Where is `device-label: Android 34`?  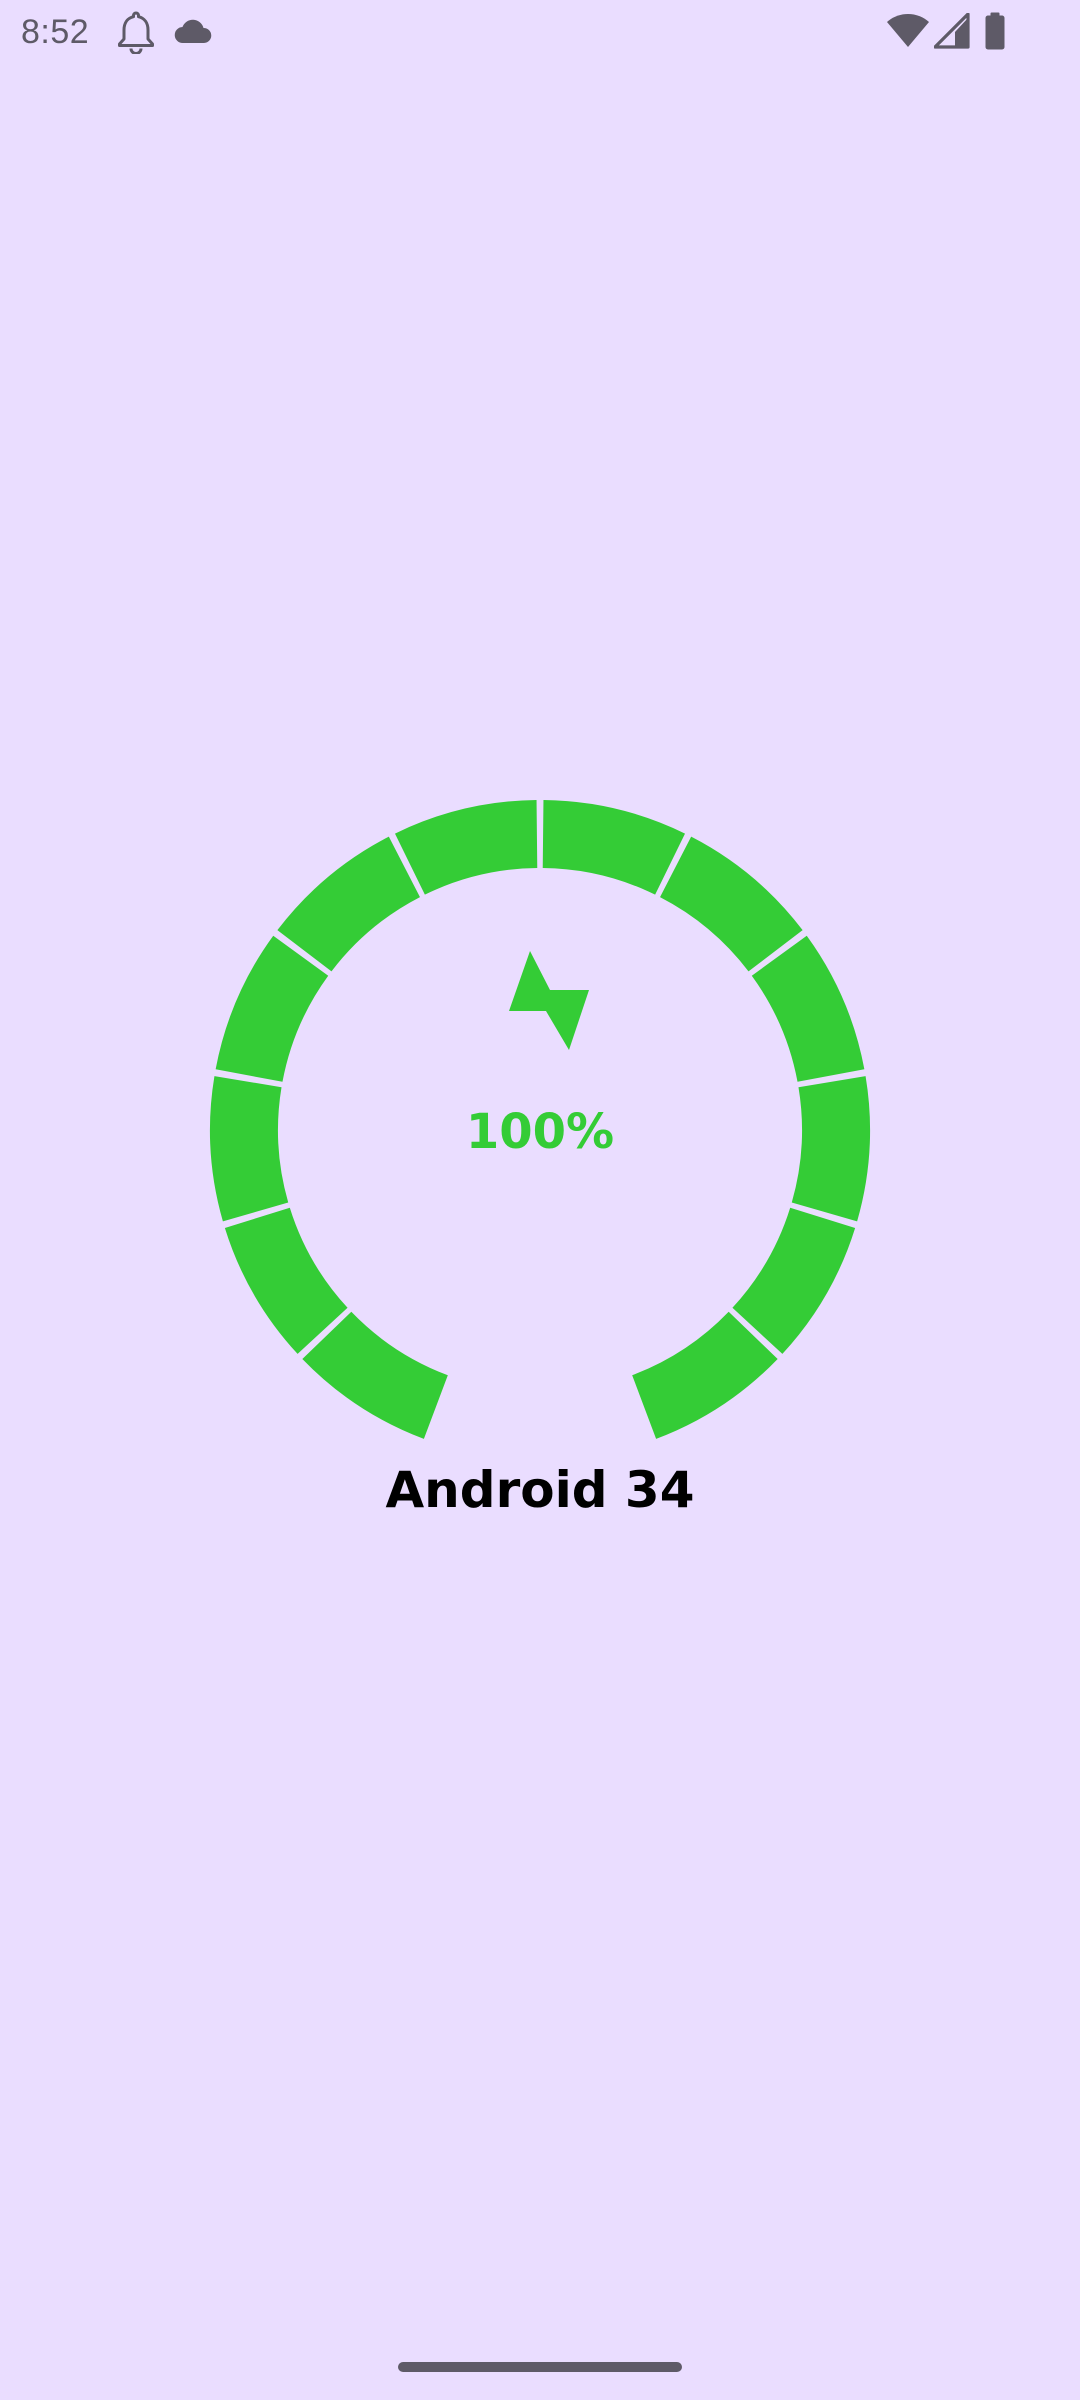
device-label: Android 34 is located at coordinates (540, 1490).